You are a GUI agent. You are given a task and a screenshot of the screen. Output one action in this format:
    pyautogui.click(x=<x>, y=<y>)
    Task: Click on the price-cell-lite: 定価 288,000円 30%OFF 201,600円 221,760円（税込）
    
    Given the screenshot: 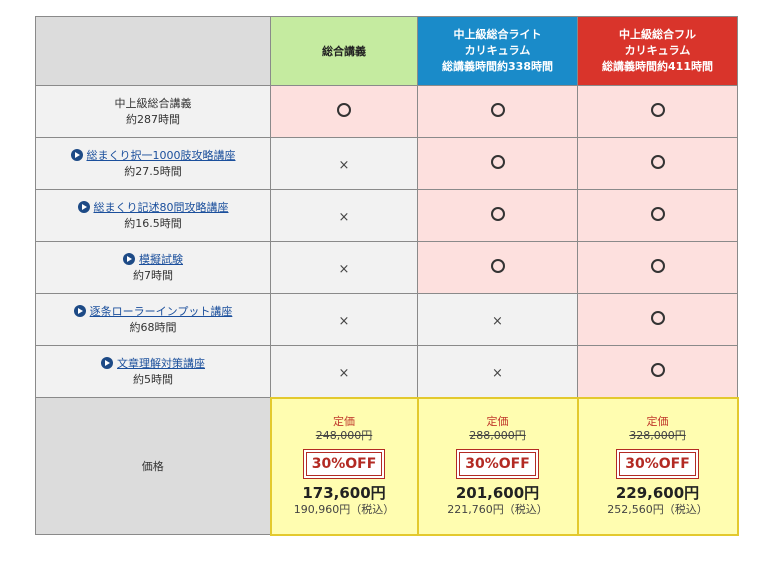 What is the action you would take?
    pyautogui.click(x=497, y=466)
    